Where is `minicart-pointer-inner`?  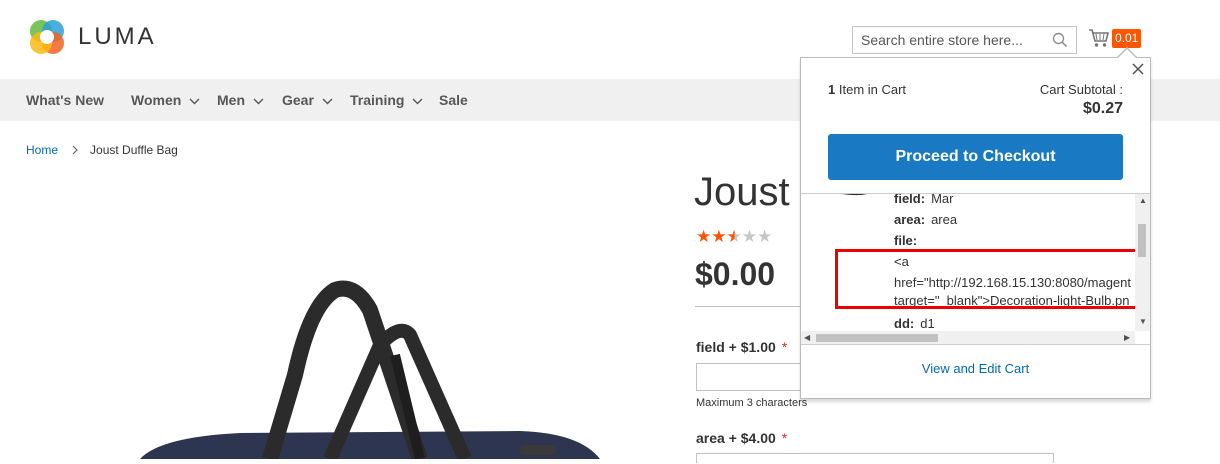 minicart-pointer-inner is located at coordinates (1127, 53).